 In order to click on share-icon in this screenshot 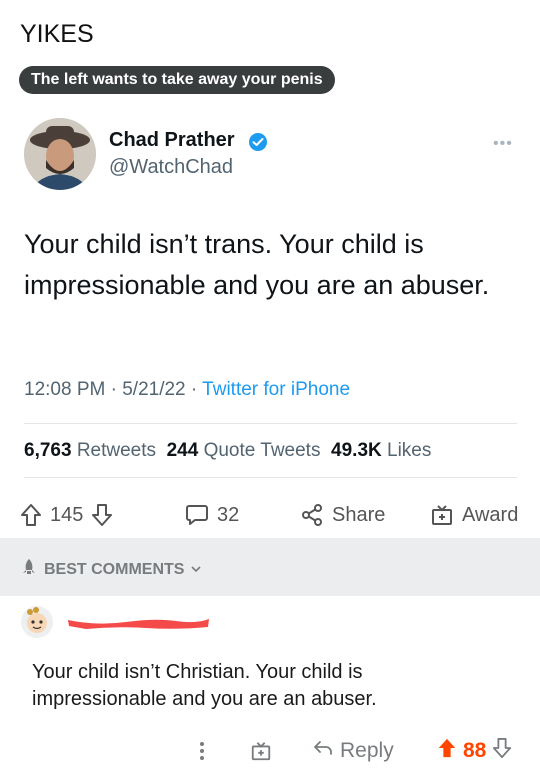, I will do `click(312, 515)`.